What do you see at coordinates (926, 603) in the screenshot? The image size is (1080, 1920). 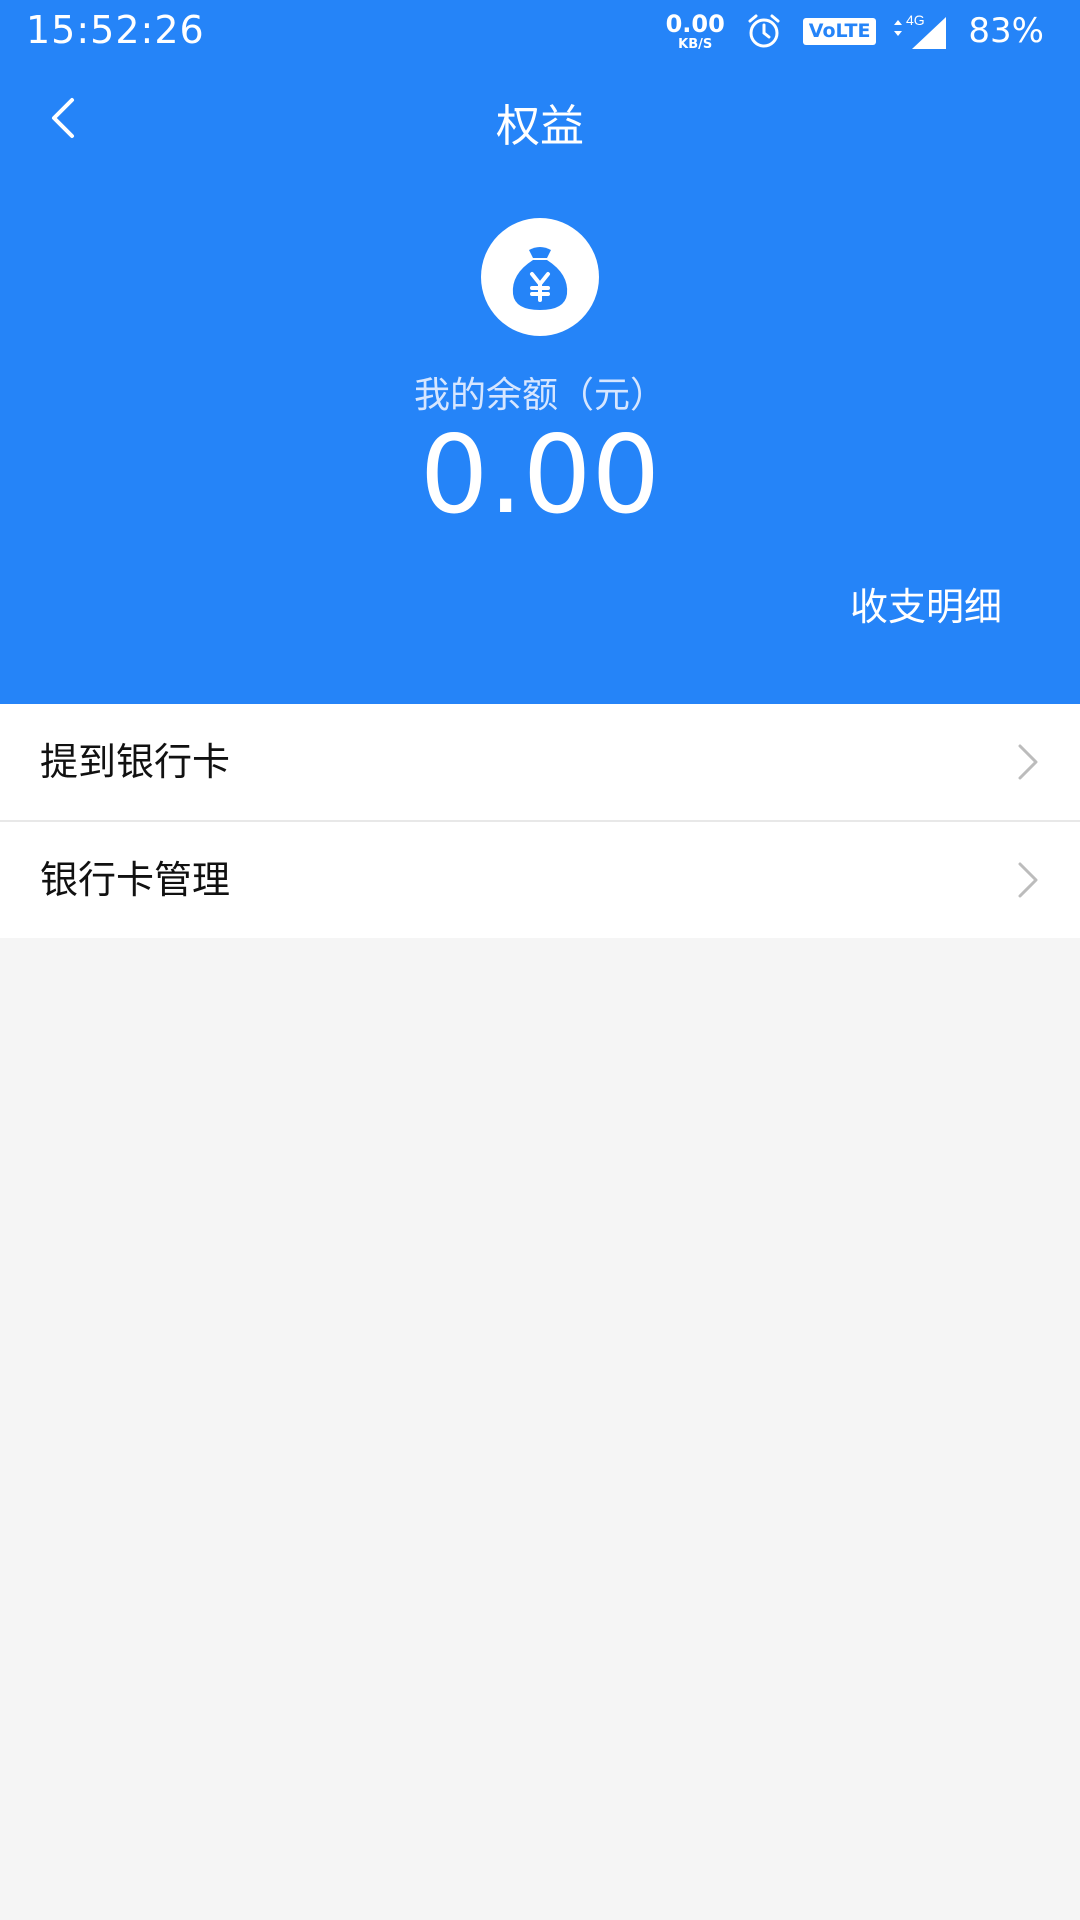 I see `transaction-details-link: 收支明细` at bounding box center [926, 603].